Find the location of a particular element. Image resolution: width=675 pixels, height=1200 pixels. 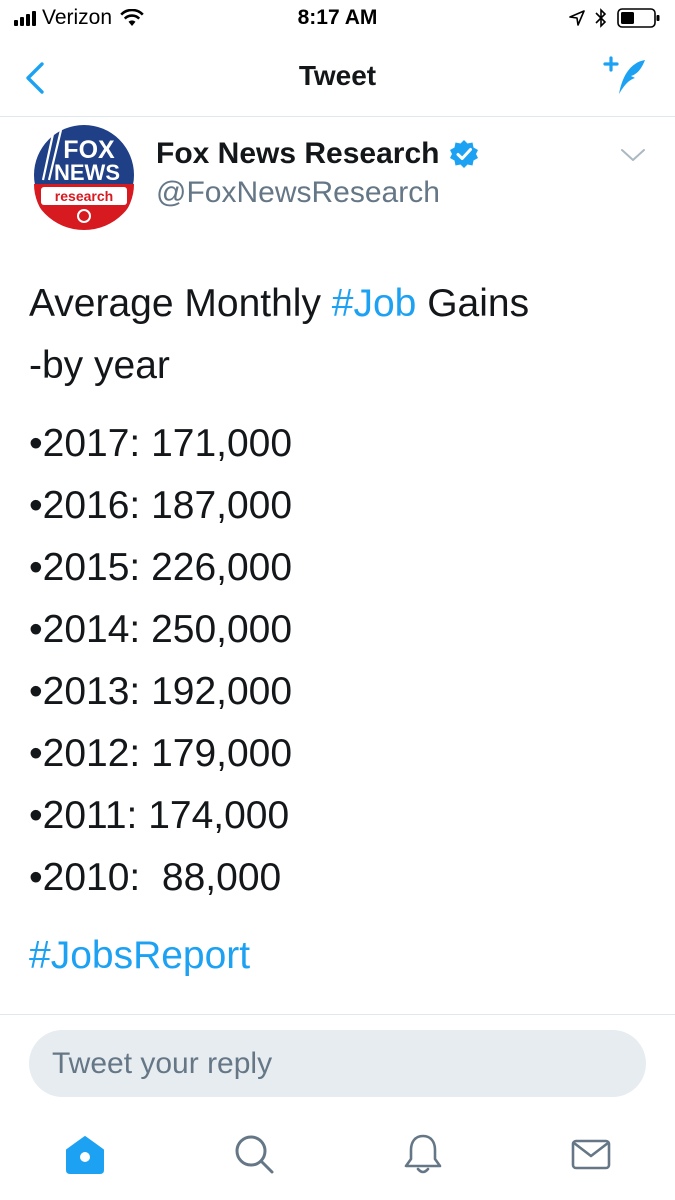

bluetooth-icon is located at coordinates (601, 18).